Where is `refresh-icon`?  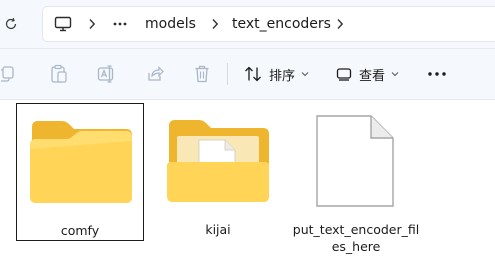
refresh-icon is located at coordinates (11, 24).